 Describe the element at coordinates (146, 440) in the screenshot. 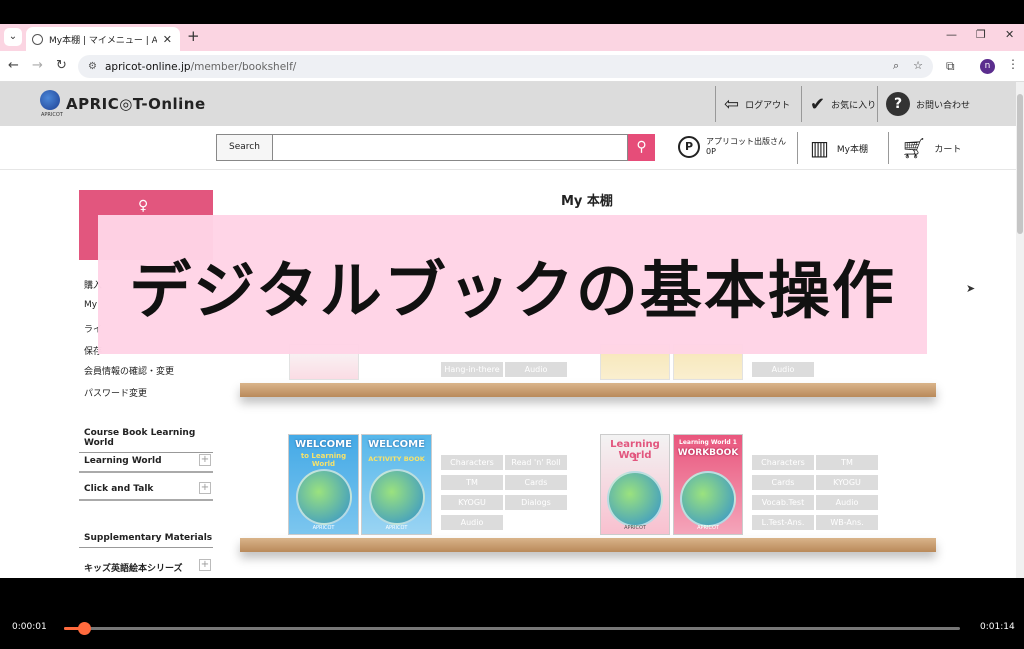

I see `sidebar-section-course: Course Book Learning World` at that location.